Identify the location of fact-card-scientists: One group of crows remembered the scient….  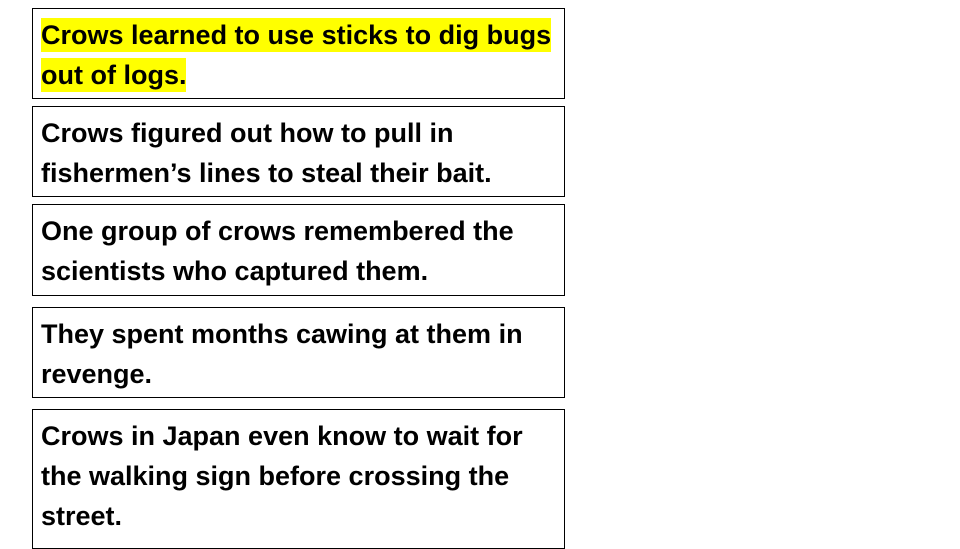
(298, 250).